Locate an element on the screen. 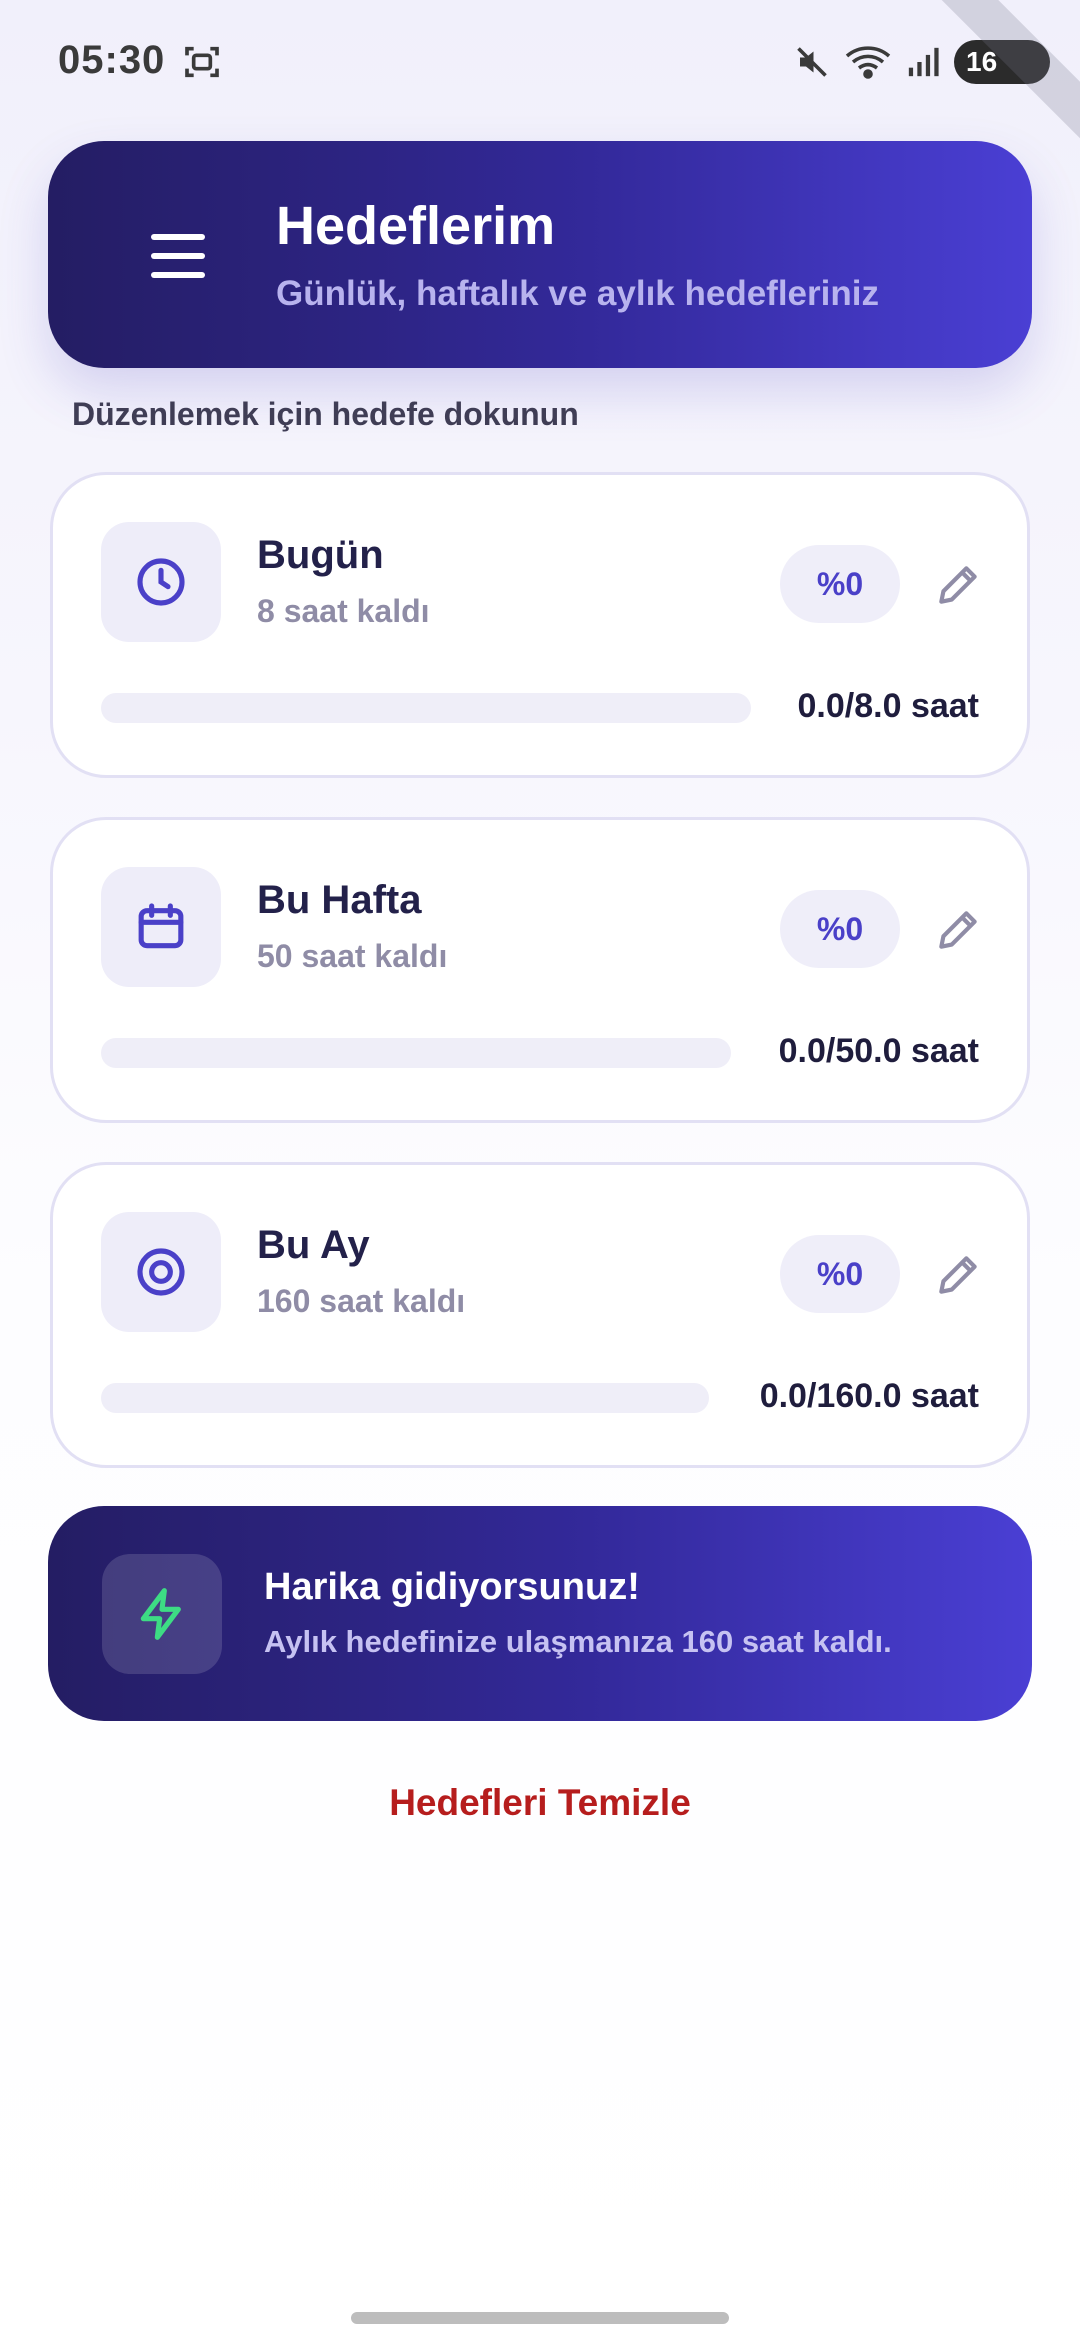 The width and height of the screenshot is (1080, 2340). target-icon is located at coordinates (161, 1272).